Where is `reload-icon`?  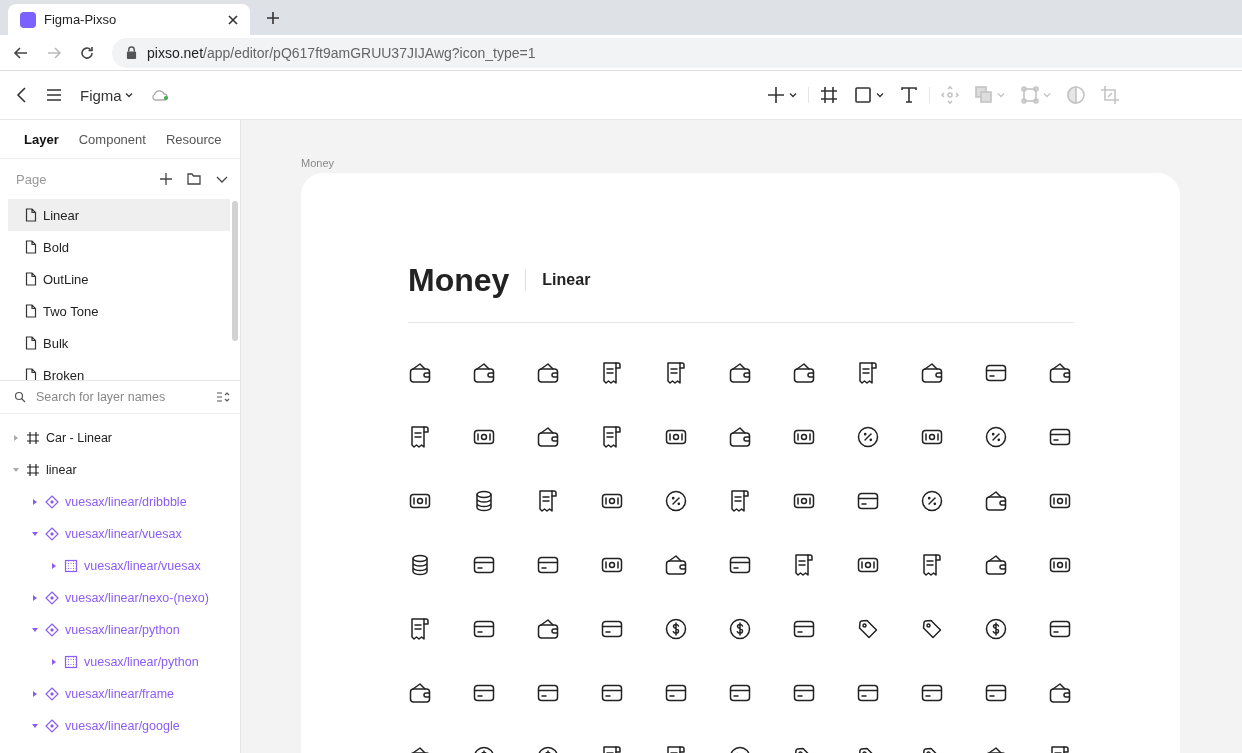
reload-icon is located at coordinates (87, 52).